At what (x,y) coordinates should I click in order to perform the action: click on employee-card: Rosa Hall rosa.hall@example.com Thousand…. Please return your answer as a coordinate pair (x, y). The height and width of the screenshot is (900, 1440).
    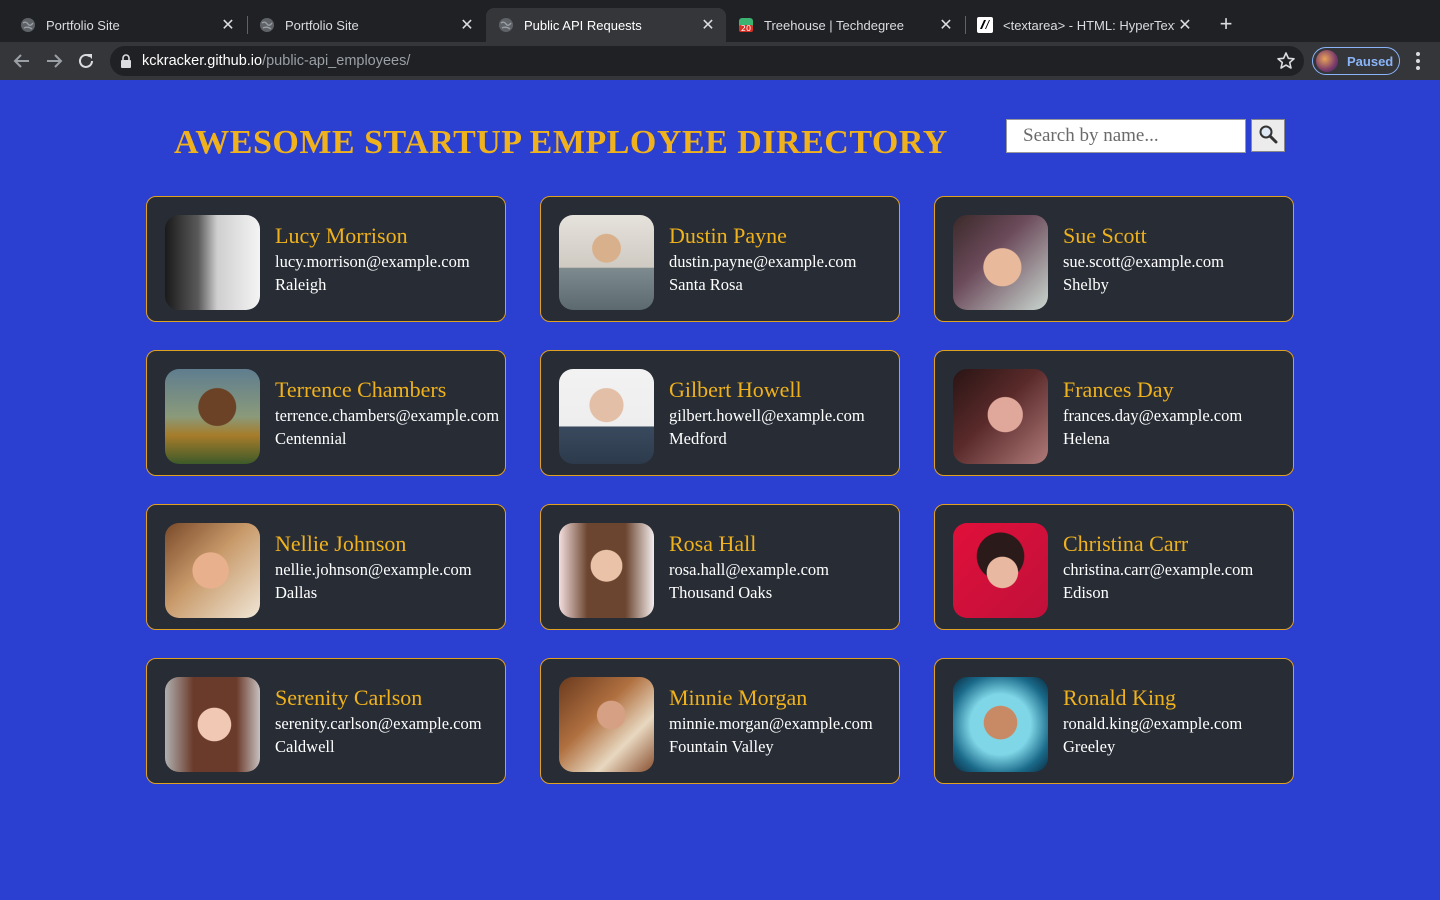
    Looking at the image, I should click on (720, 567).